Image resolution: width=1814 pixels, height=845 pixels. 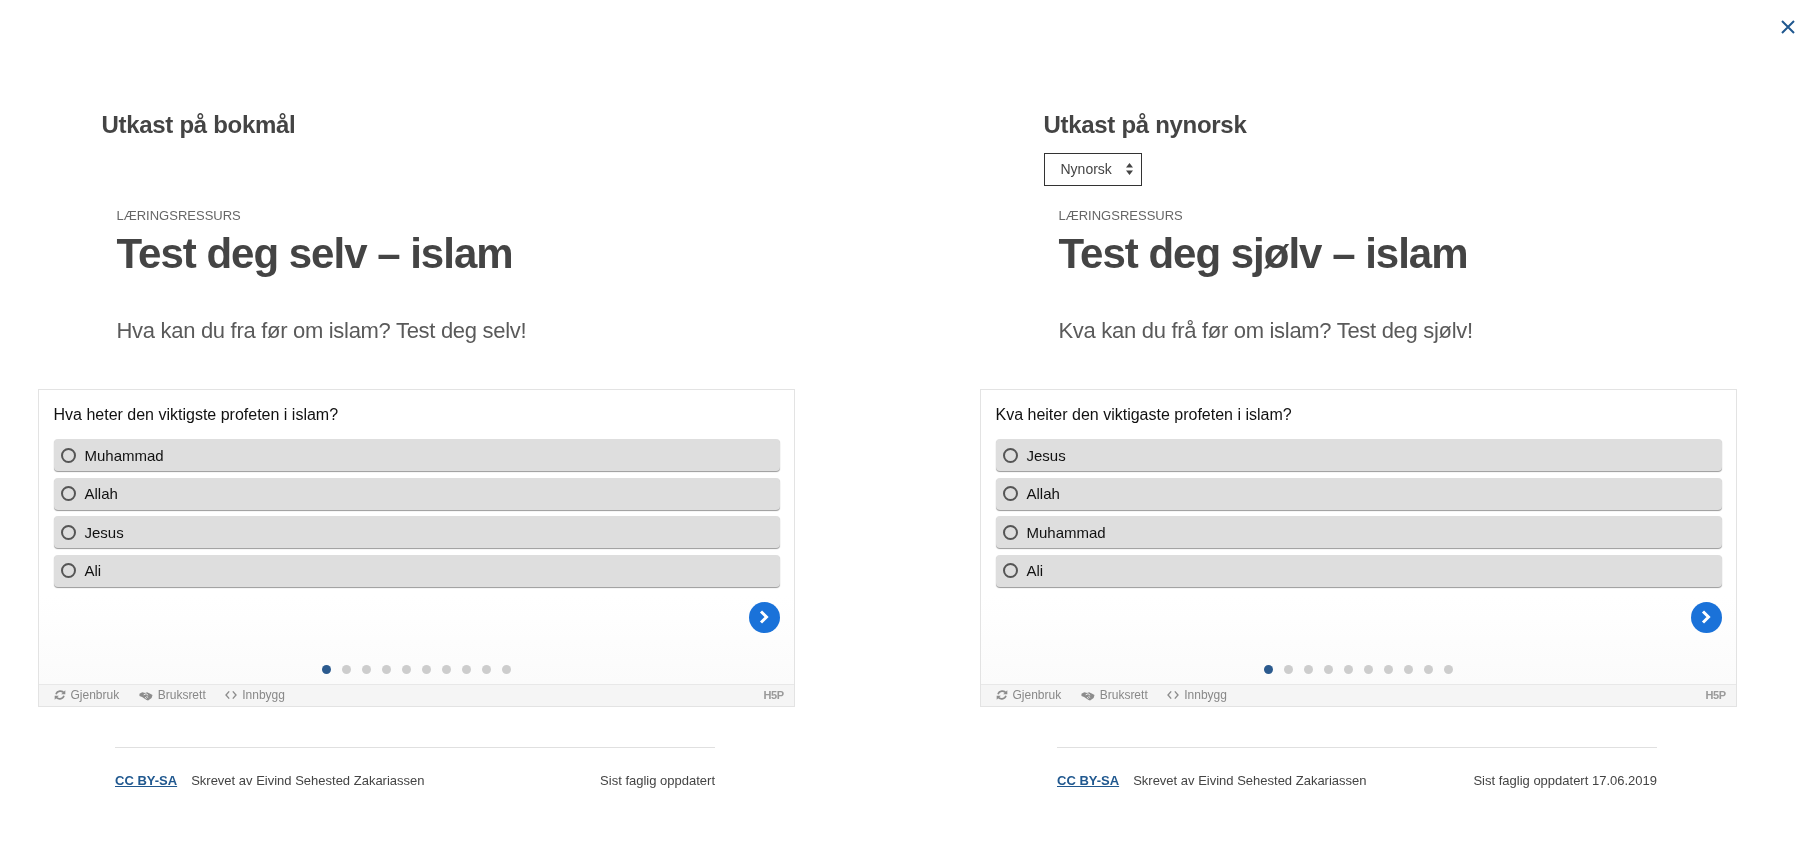 I want to click on language-select: Nynorsk, so click(x=1092, y=169).